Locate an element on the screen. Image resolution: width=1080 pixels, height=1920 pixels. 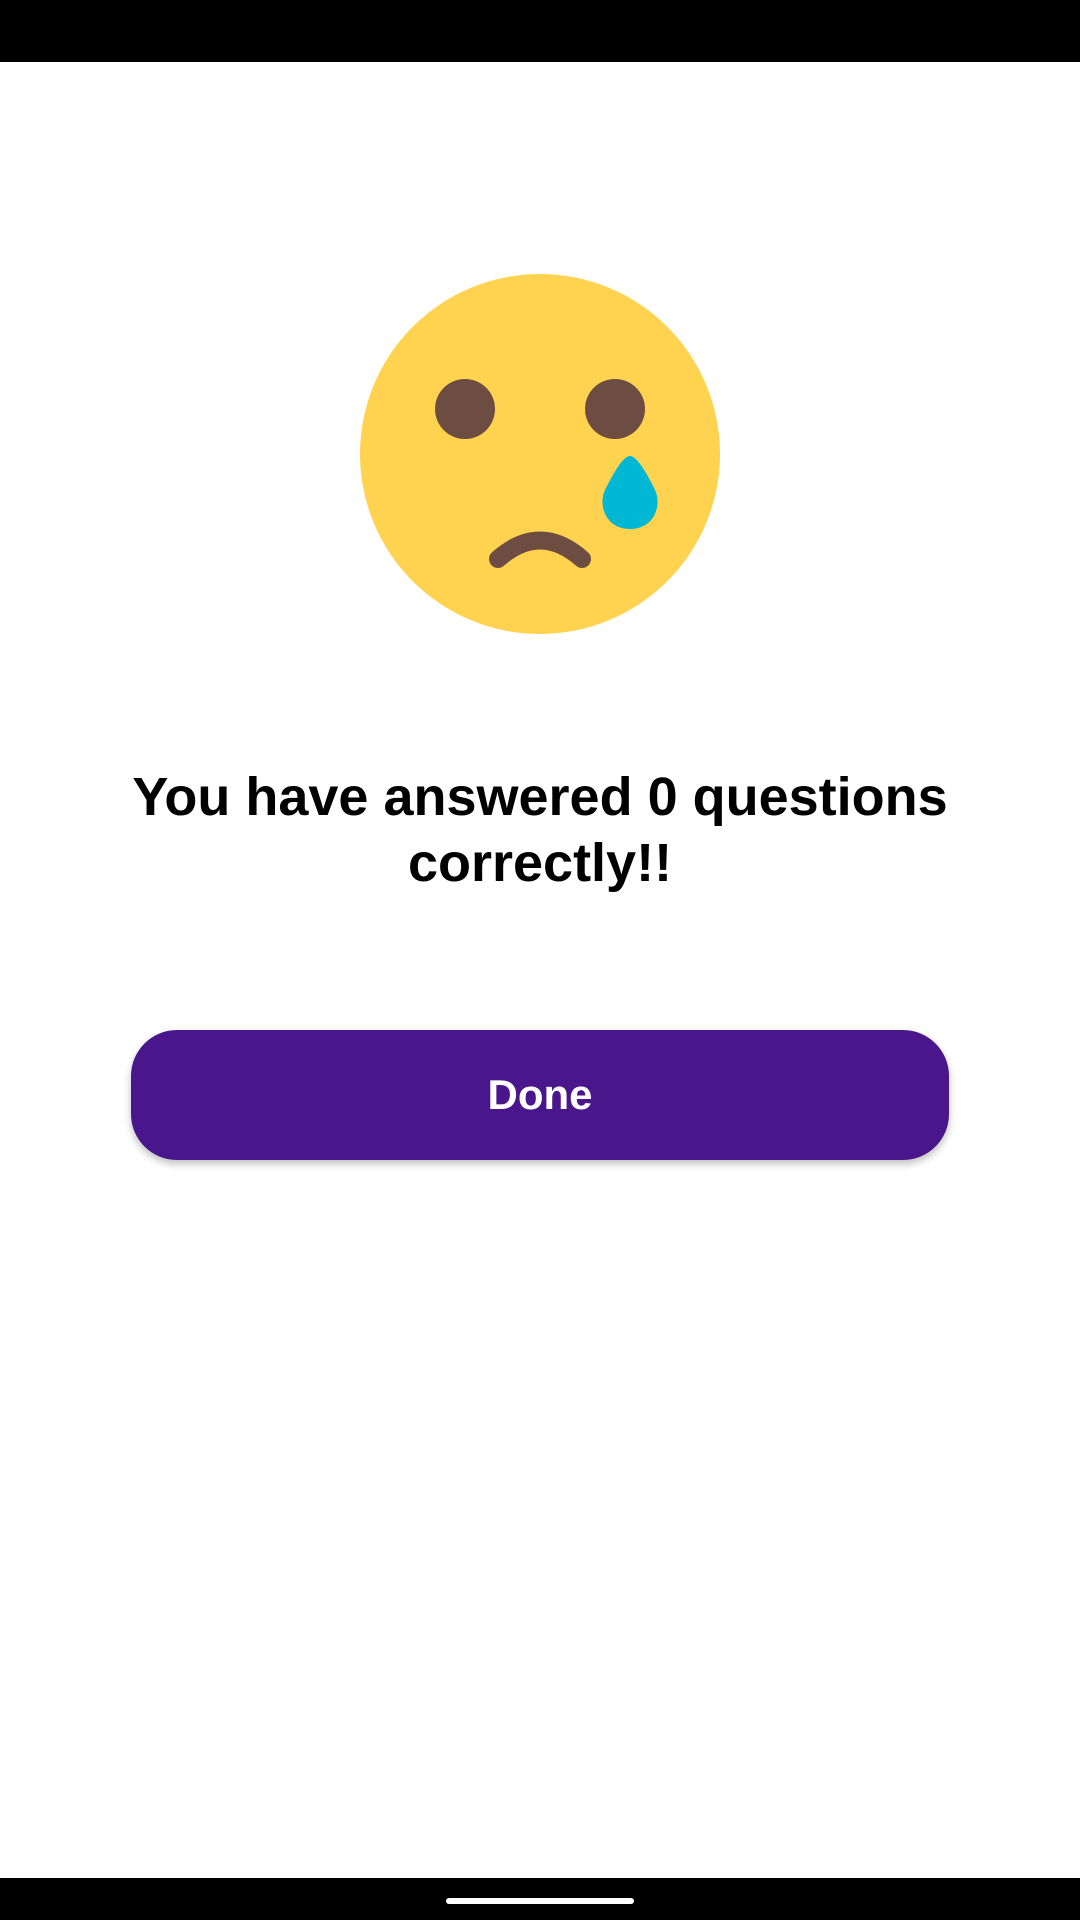
right-eye is located at coordinates (615, 409).